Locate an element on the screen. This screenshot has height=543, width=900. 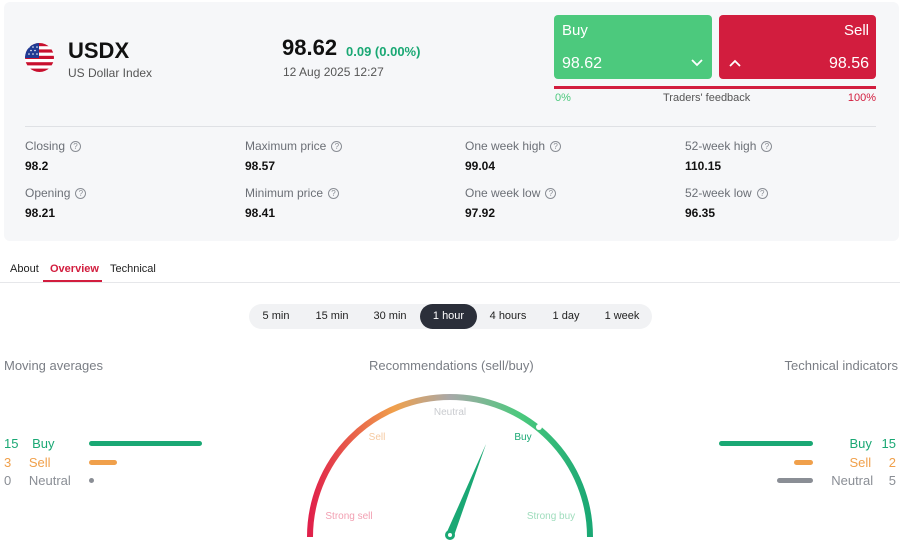
zone-neutral-label: Neutral is located at coordinates (450, 412).